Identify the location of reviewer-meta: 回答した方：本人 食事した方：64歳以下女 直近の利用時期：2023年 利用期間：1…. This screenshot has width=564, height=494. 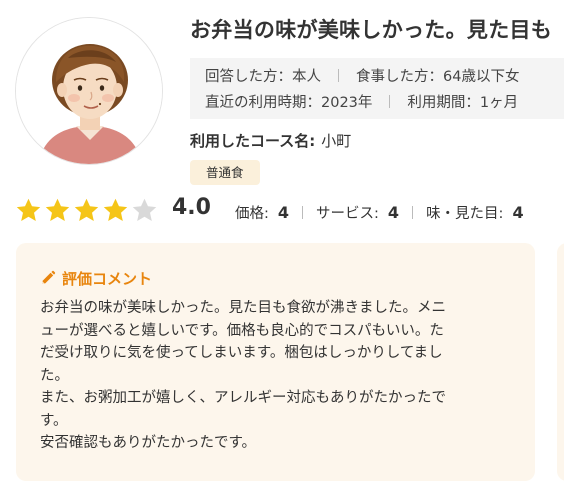
(377, 88).